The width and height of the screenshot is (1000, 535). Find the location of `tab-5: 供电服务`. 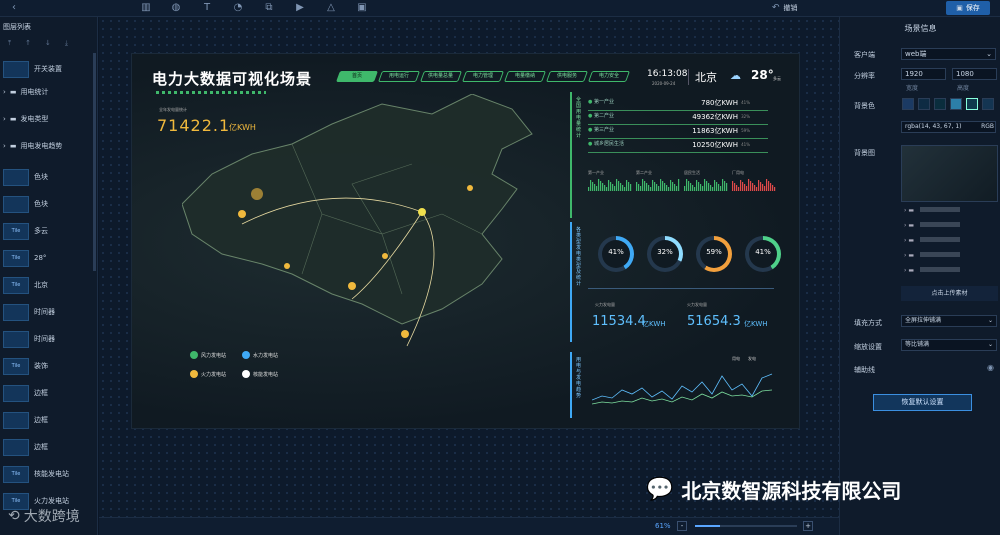

tab-5: 供电服务 is located at coordinates (567, 76).